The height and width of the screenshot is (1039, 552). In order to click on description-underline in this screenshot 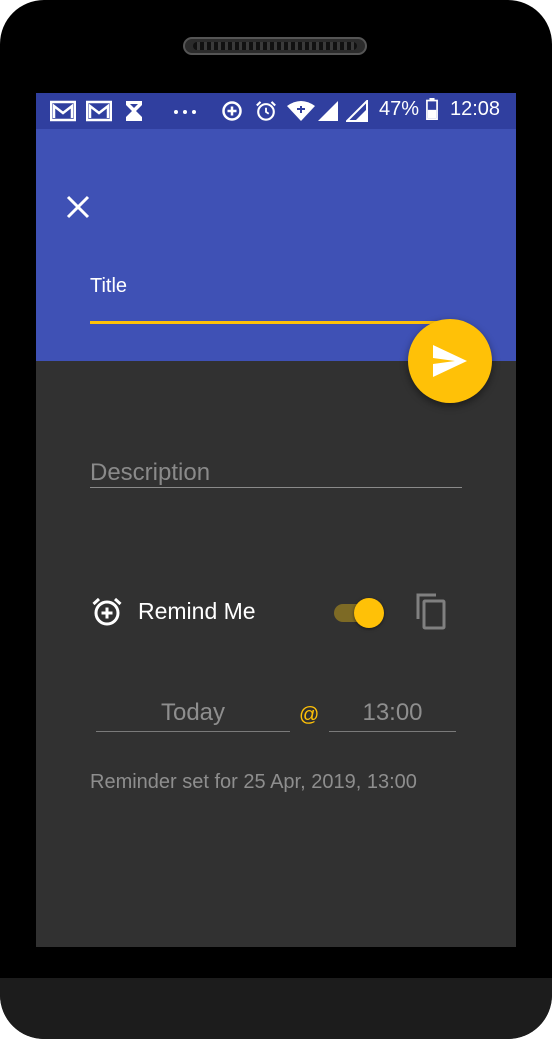, I will do `click(276, 487)`.